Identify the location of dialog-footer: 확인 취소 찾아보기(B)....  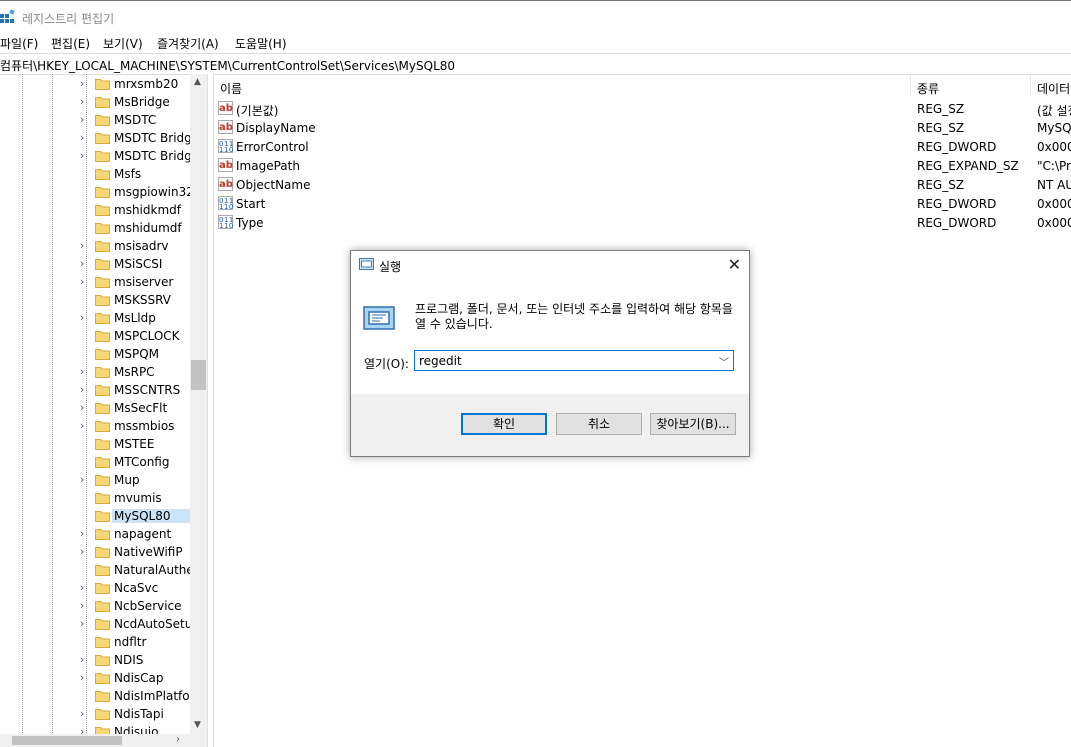
(550, 425).